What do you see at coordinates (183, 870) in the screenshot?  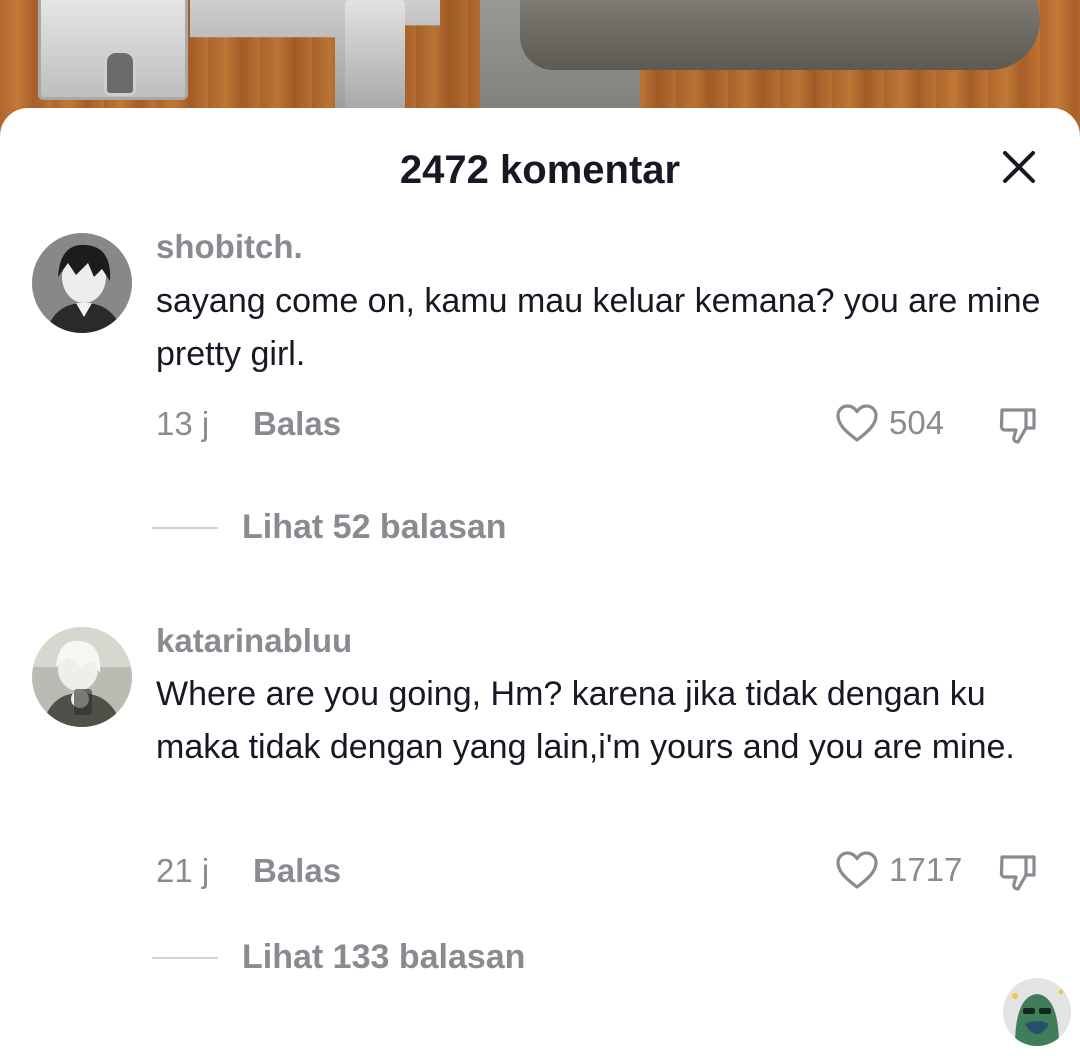 I see `comment-timestamp: 21 j` at bounding box center [183, 870].